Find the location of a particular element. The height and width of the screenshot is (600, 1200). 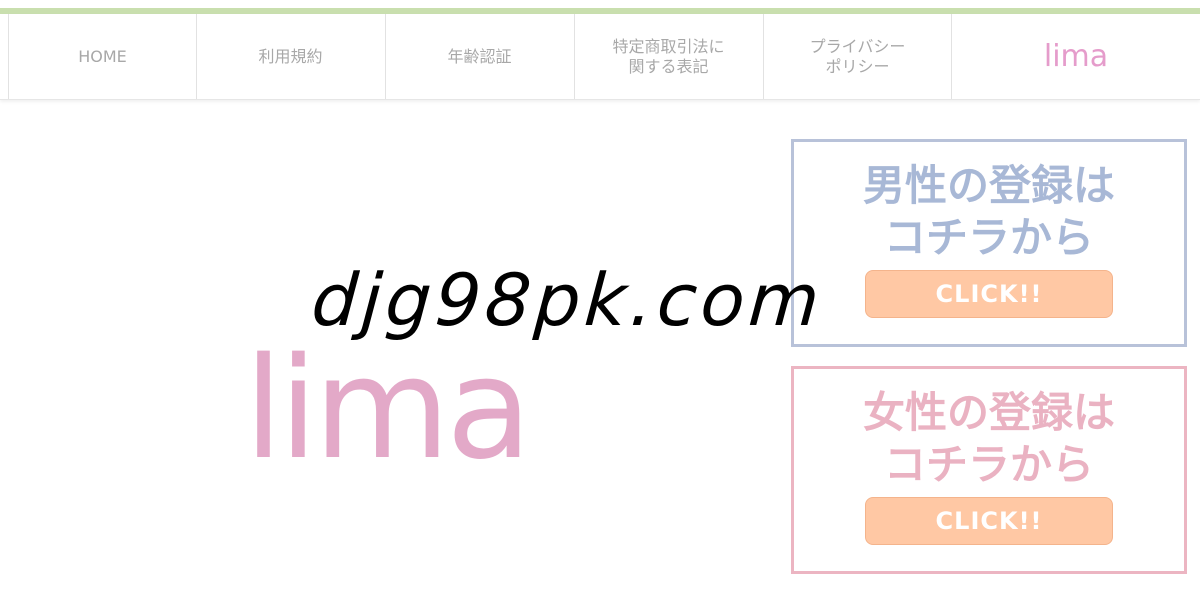

watermark-text: djg98pk.com is located at coordinates (568, 300).